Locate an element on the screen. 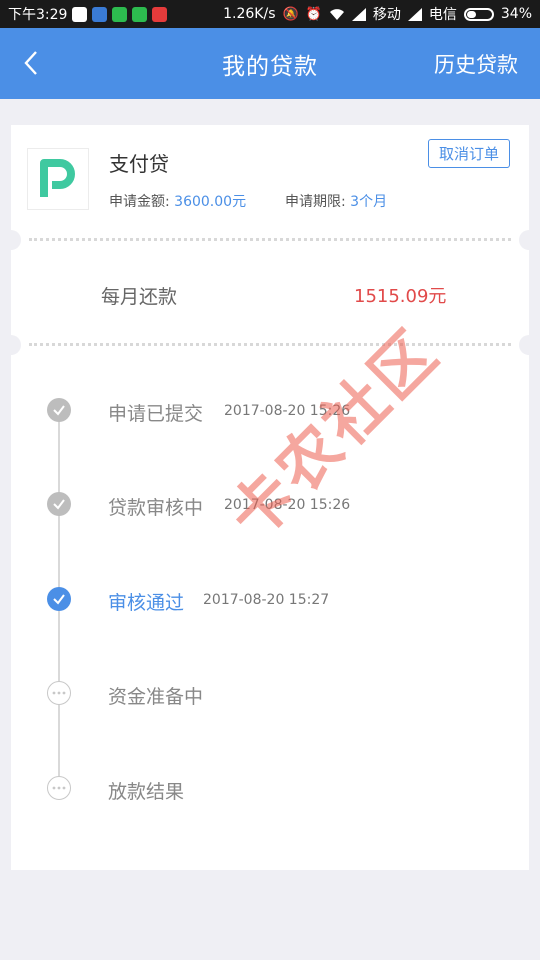  p-logo-icon is located at coordinates (57, 178).